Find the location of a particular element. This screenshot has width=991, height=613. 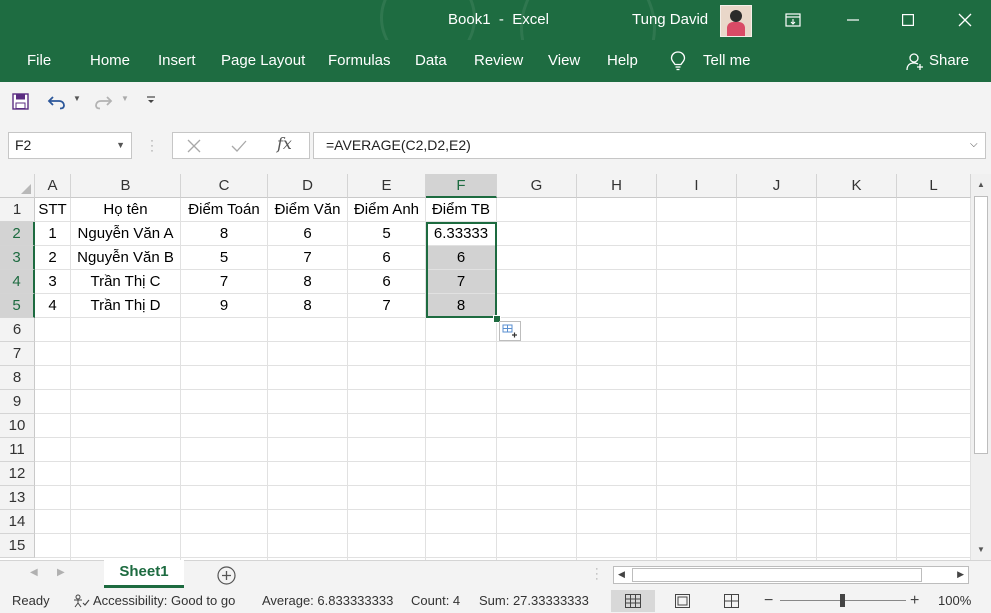

row-header-9: 9 is located at coordinates (17, 402).